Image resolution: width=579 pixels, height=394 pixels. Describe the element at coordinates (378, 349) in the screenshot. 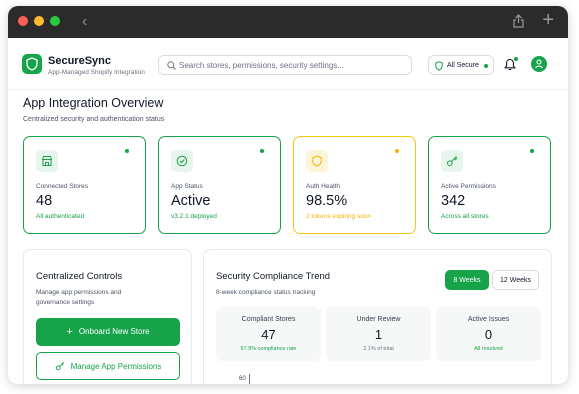

I see `stat-subtext: 2.1% of total` at that location.